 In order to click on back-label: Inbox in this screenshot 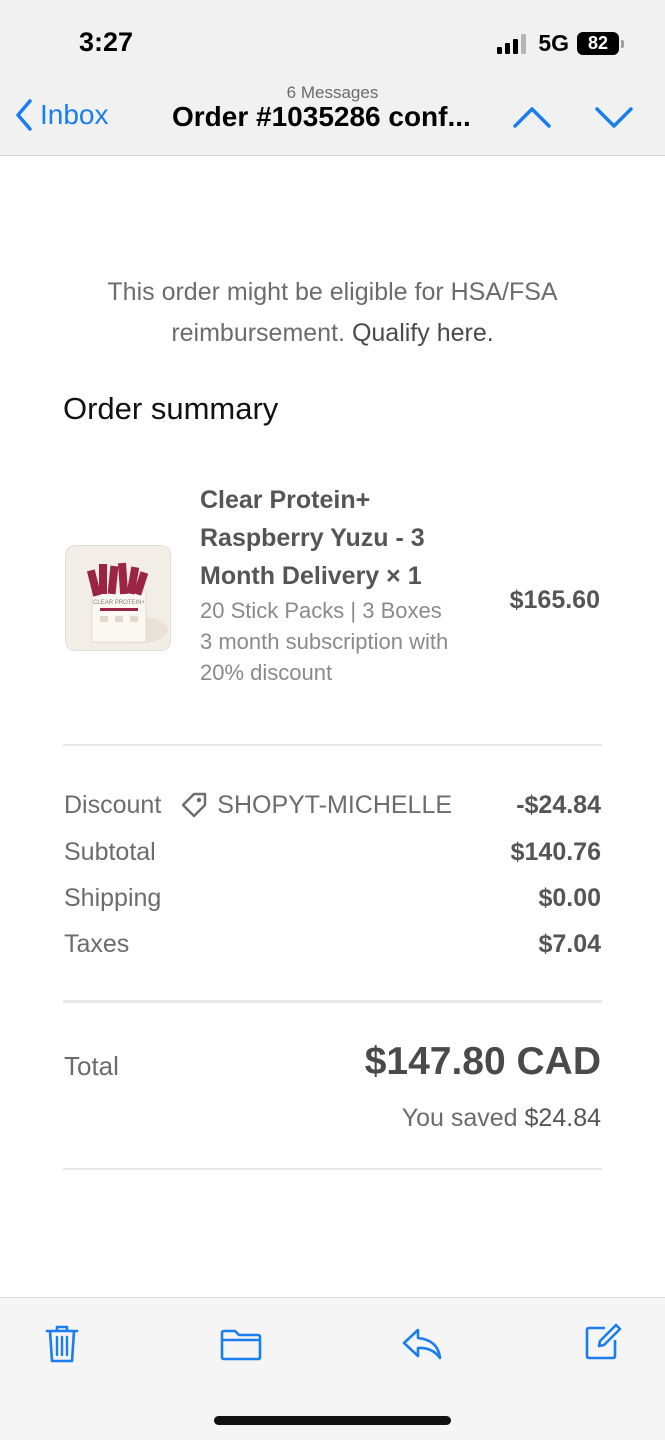, I will do `click(74, 114)`.